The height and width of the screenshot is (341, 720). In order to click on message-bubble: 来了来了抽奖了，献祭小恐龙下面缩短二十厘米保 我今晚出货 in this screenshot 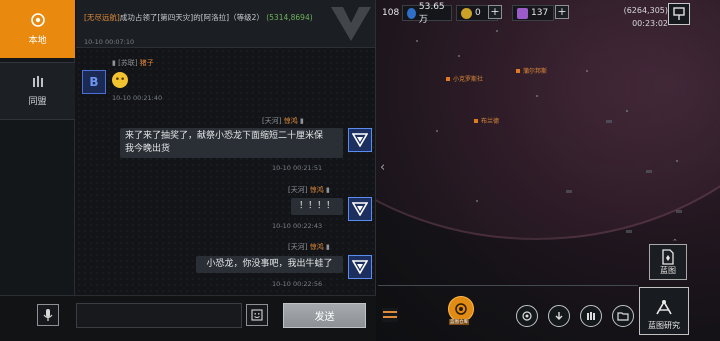, I will do `click(231, 143)`.